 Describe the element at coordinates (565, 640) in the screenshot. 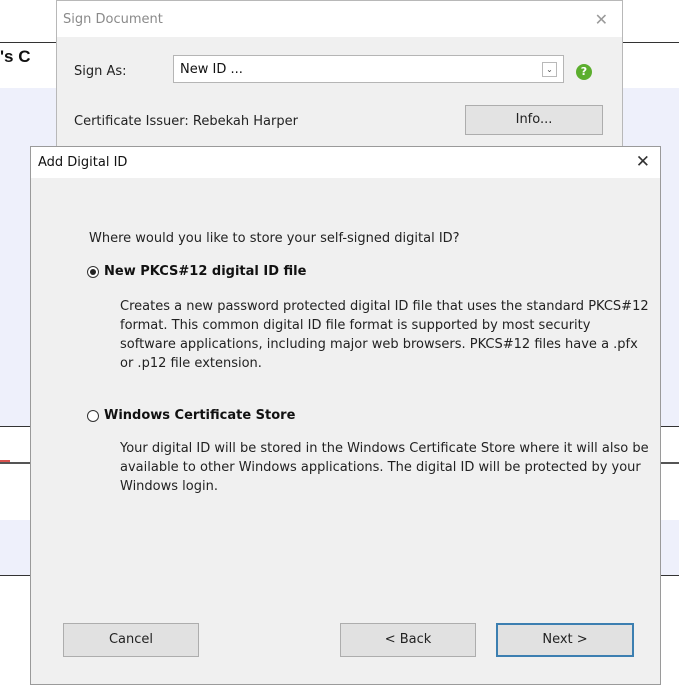

I see `next-button: Next >` at that location.